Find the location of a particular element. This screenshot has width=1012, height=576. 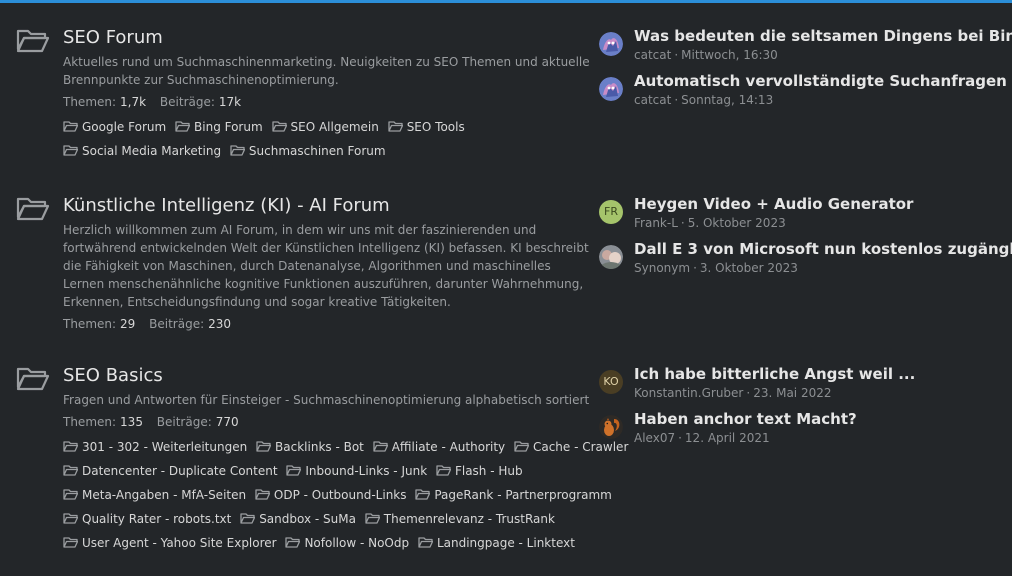

latest-date: 3. Oktober 2023 is located at coordinates (749, 268).